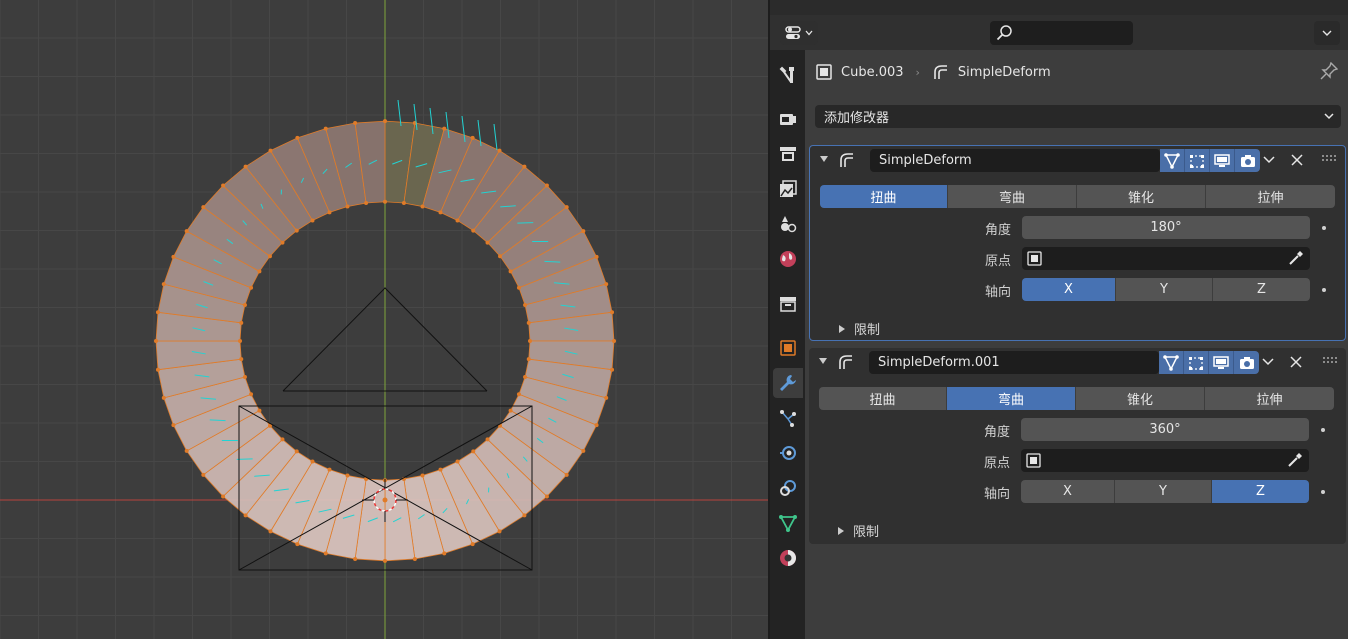  What do you see at coordinates (788, 154) in the screenshot?
I see `tab-output` at bounding box center [788, 154].